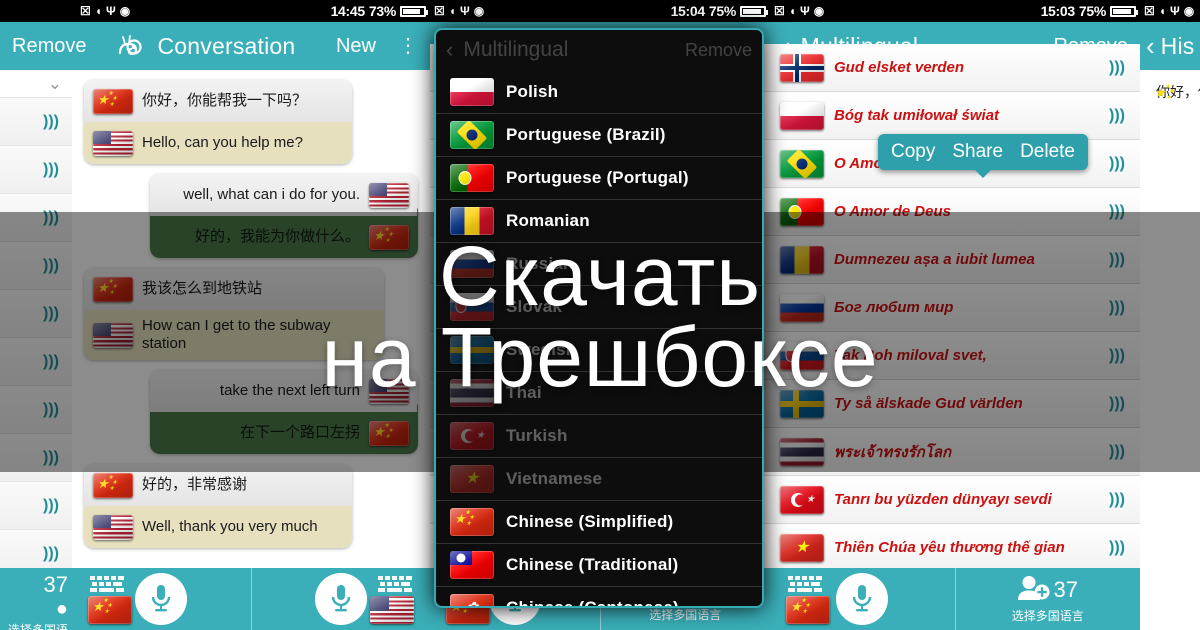  What do you see at coordinates (802, 211) in the screenshot?
I see `flag-pt-icon` at bounding box center [802, 211].